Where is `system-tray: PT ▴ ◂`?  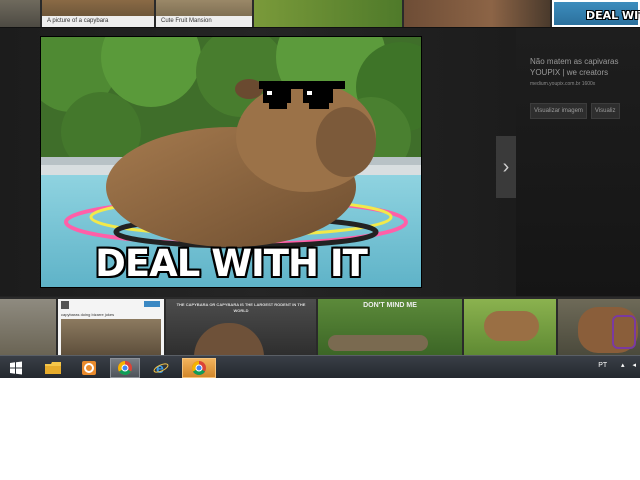 system-tray: PT ▴ ◂ is located at coordinates (617, 365).